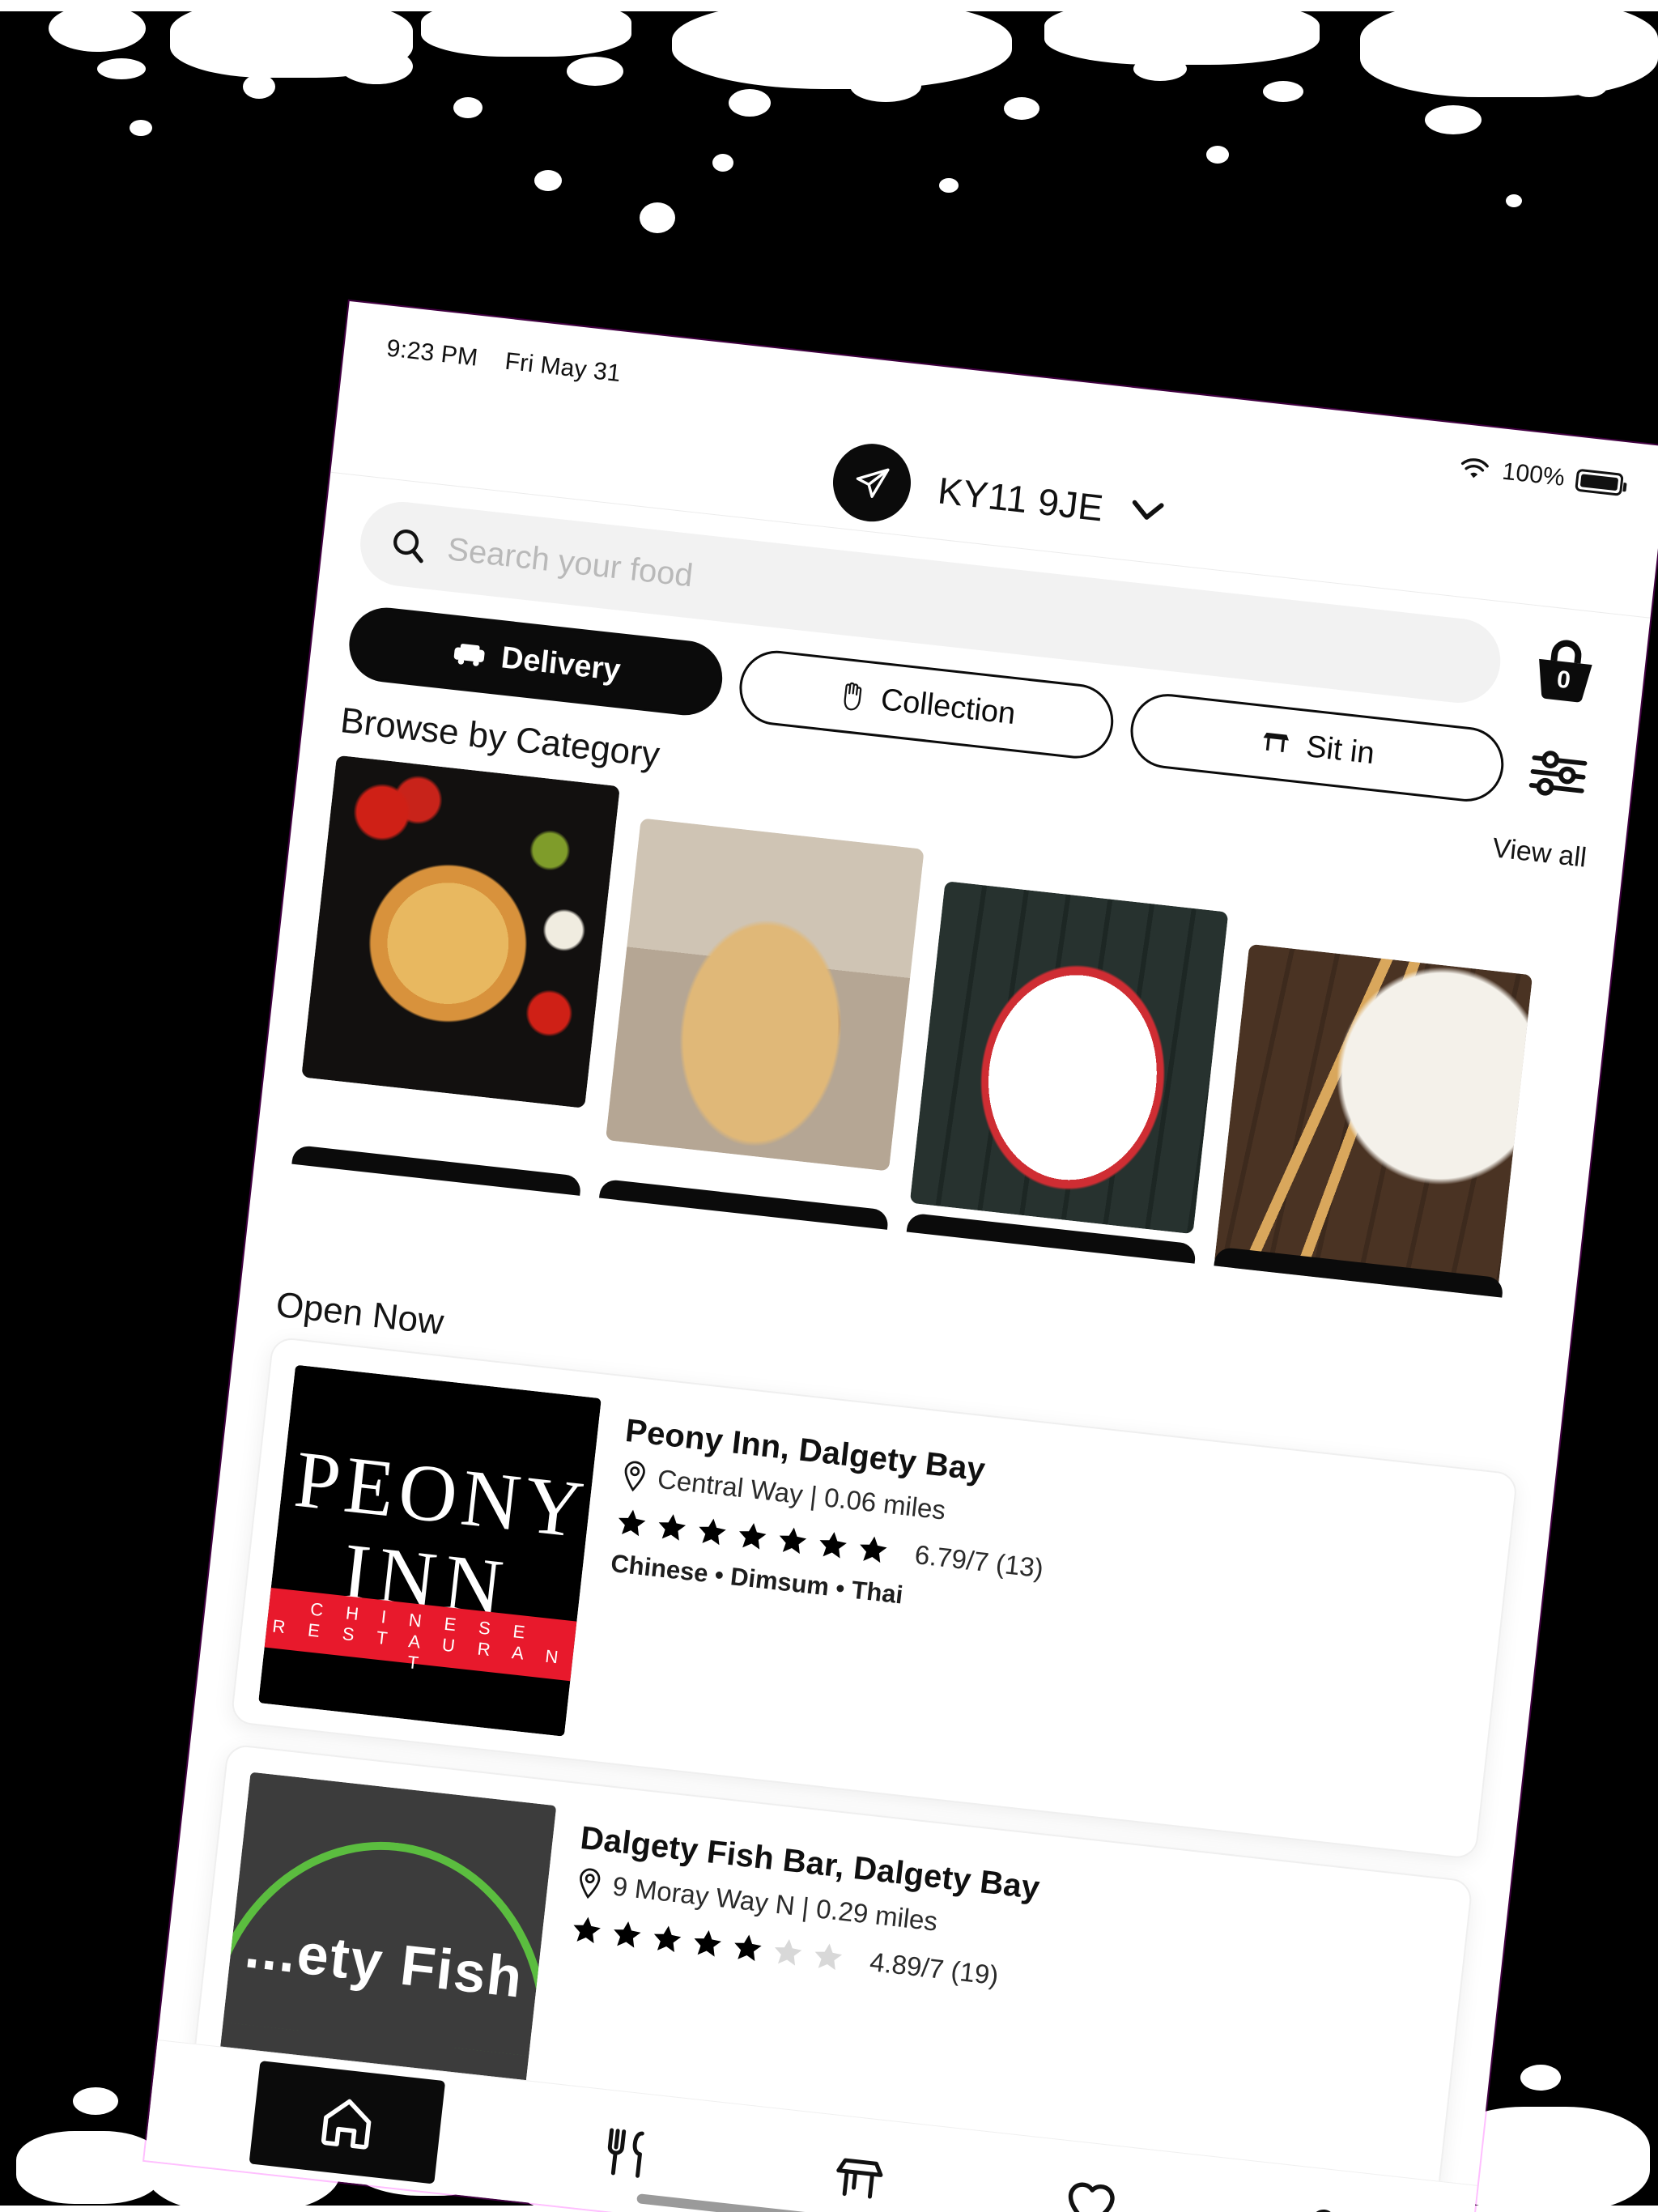 Image resolution: width=1658 pixels, height=2212 pixels. I want to click on account-circle-icon, so click(1322, 2205).